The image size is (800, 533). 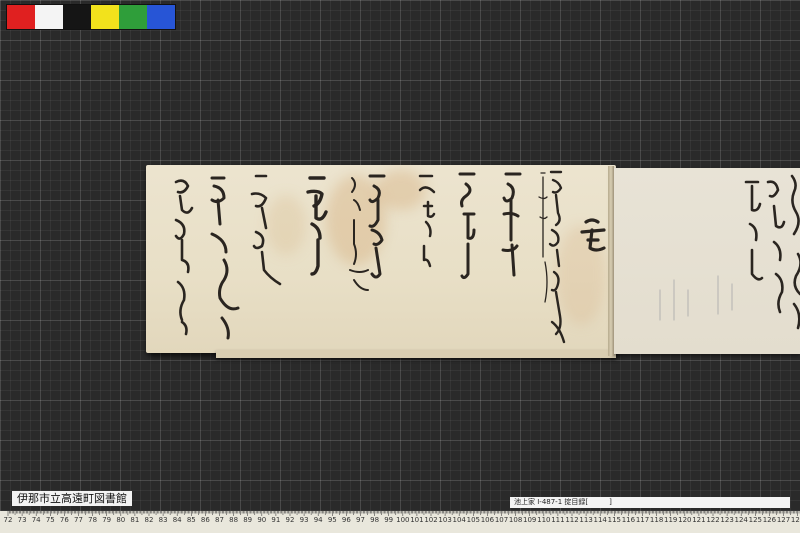 I want to click on ruler-number: 123, so click(x=727, y=520).